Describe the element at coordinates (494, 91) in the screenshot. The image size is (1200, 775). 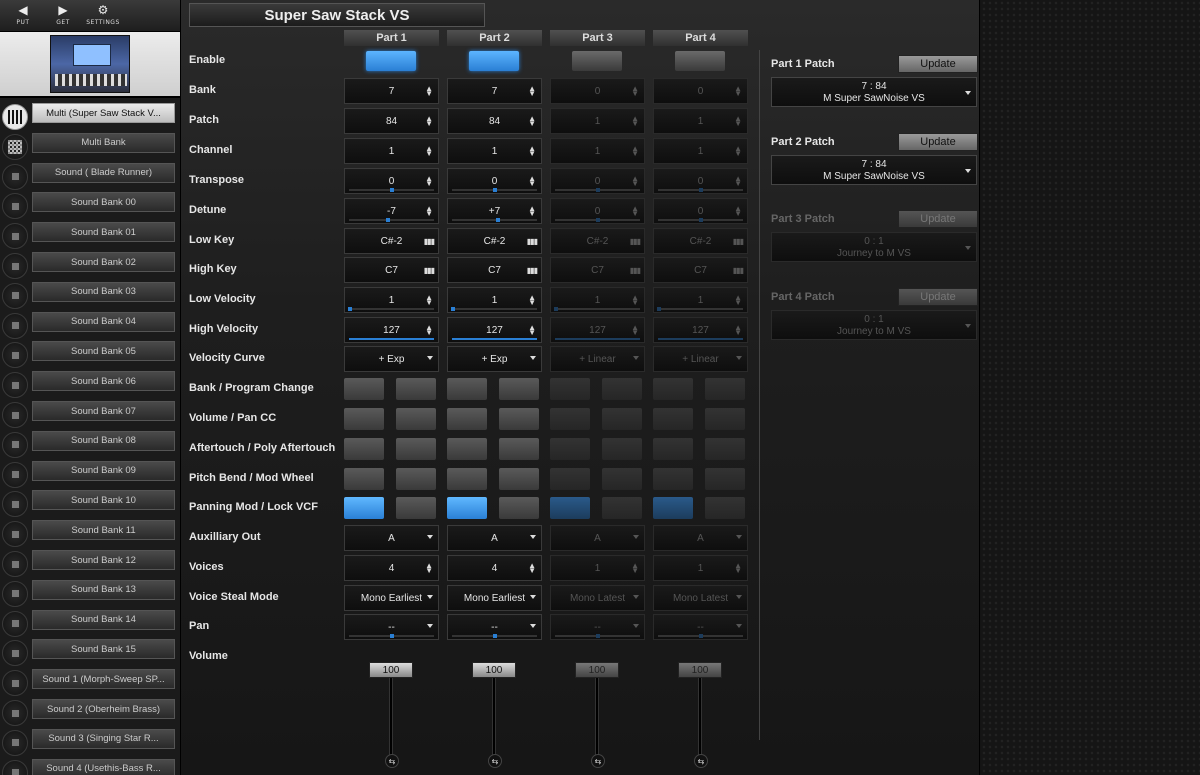
I see `bank-control: 7 ▲ ▼` at that location.